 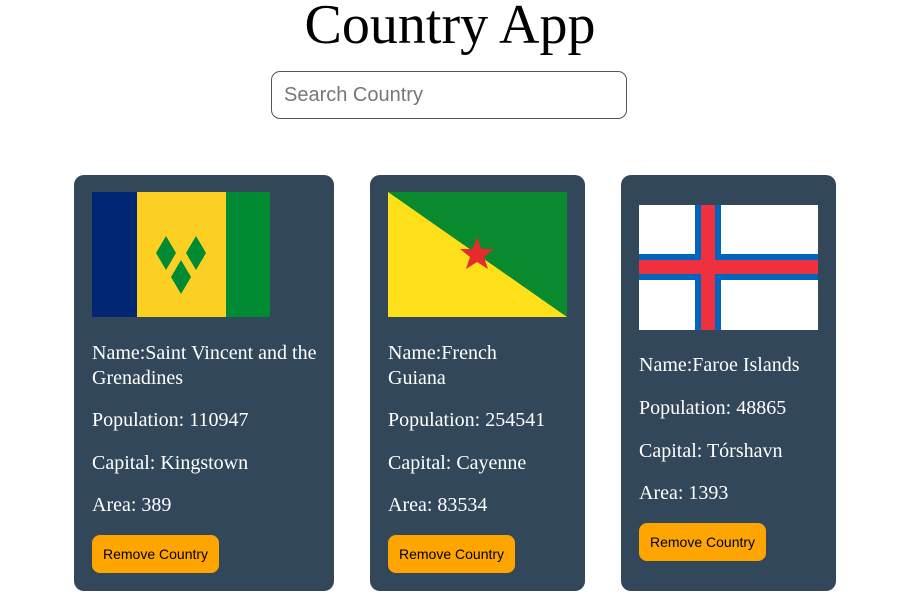 I want to click on country-population: Population: 110947, so click(x=170, y=420).